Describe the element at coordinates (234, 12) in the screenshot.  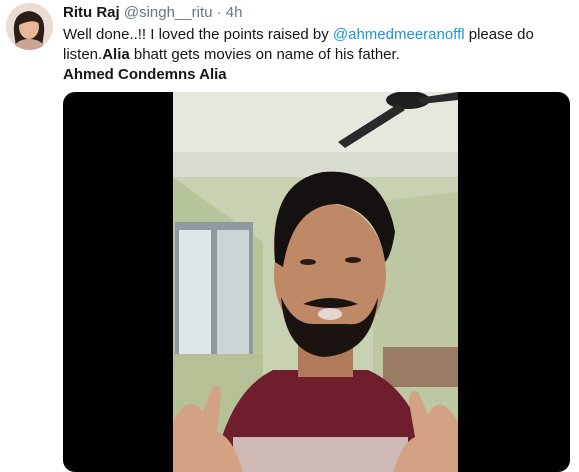
I see `tweet-timestamp: 4h` at that location.